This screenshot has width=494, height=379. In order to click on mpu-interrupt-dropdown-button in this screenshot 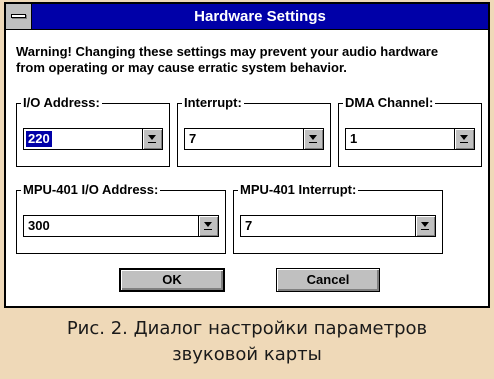, I will do `click(425, 226)`.